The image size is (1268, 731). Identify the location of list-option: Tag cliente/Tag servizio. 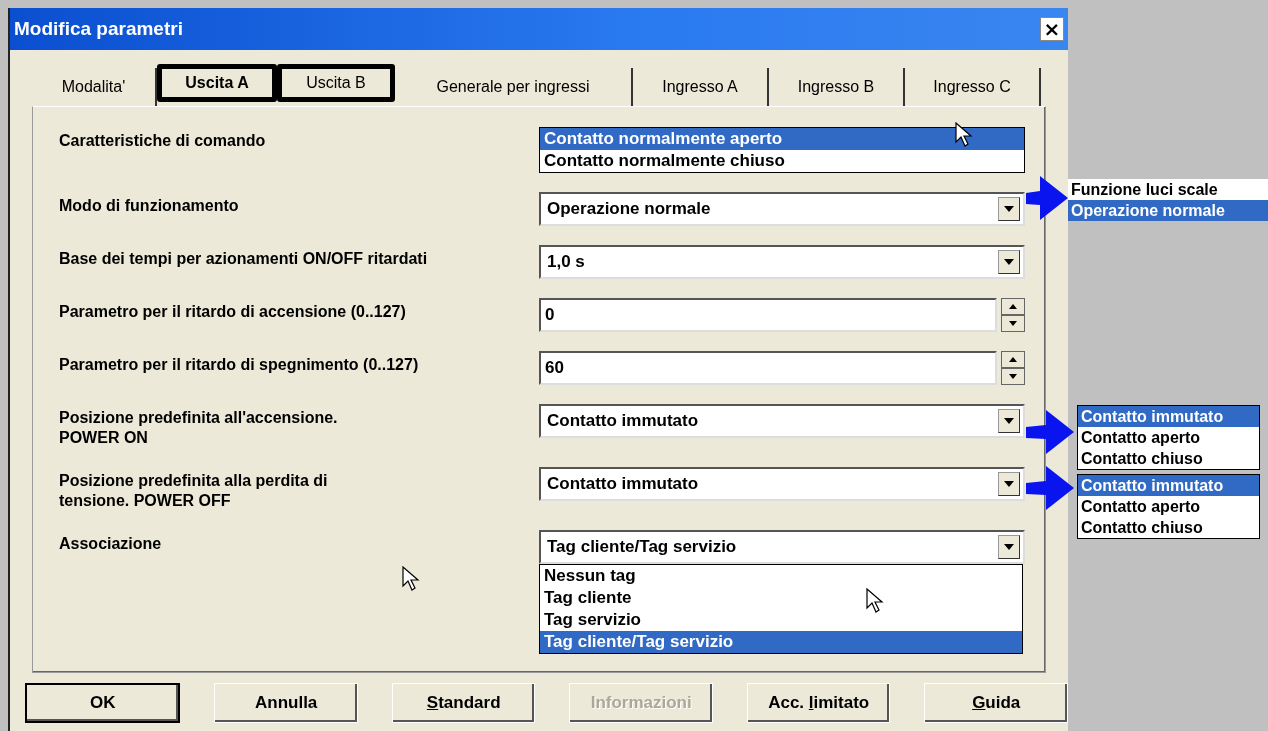
(781, 642).